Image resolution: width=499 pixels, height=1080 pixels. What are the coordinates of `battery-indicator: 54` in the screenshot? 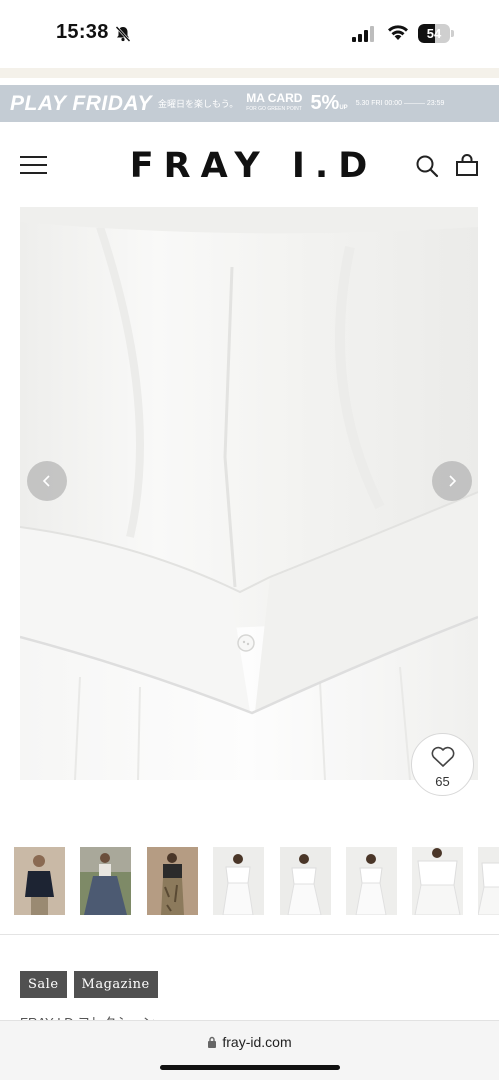 It's located at (436, 33).